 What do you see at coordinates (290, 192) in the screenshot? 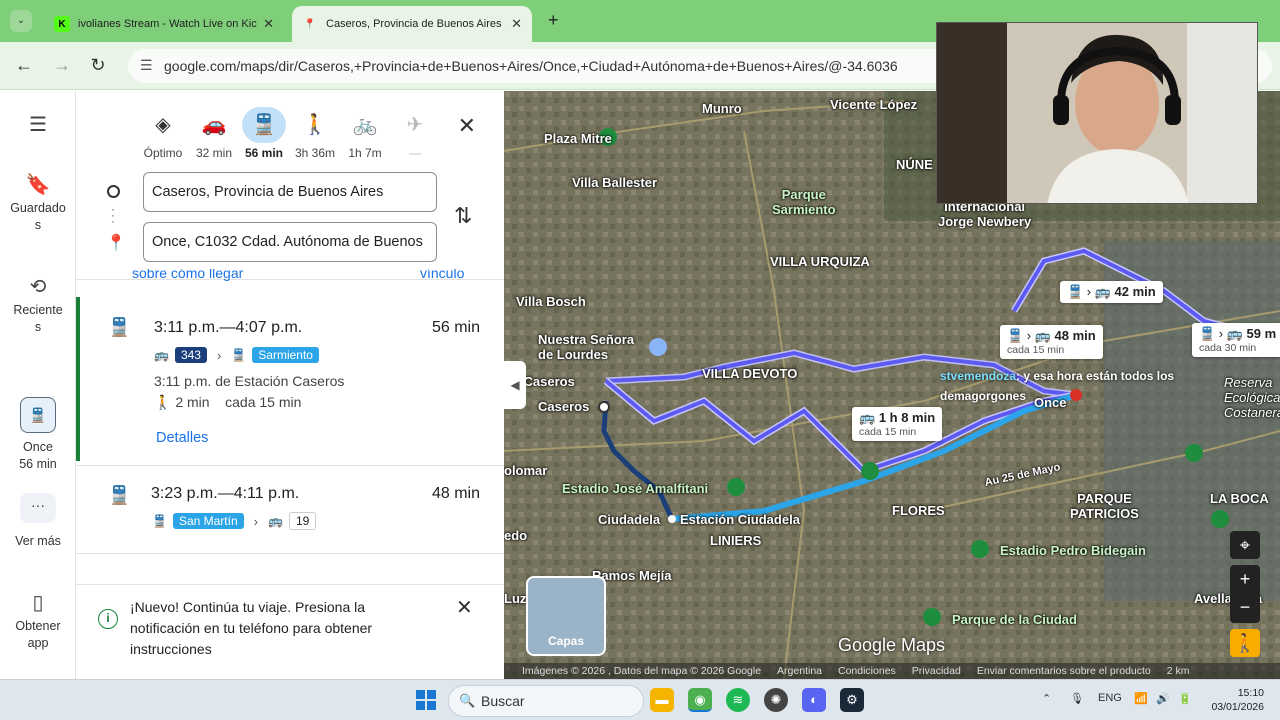
I see `origin-input: Caseros, Provincia de Buenos Aires` at bounding box center [290, 192].